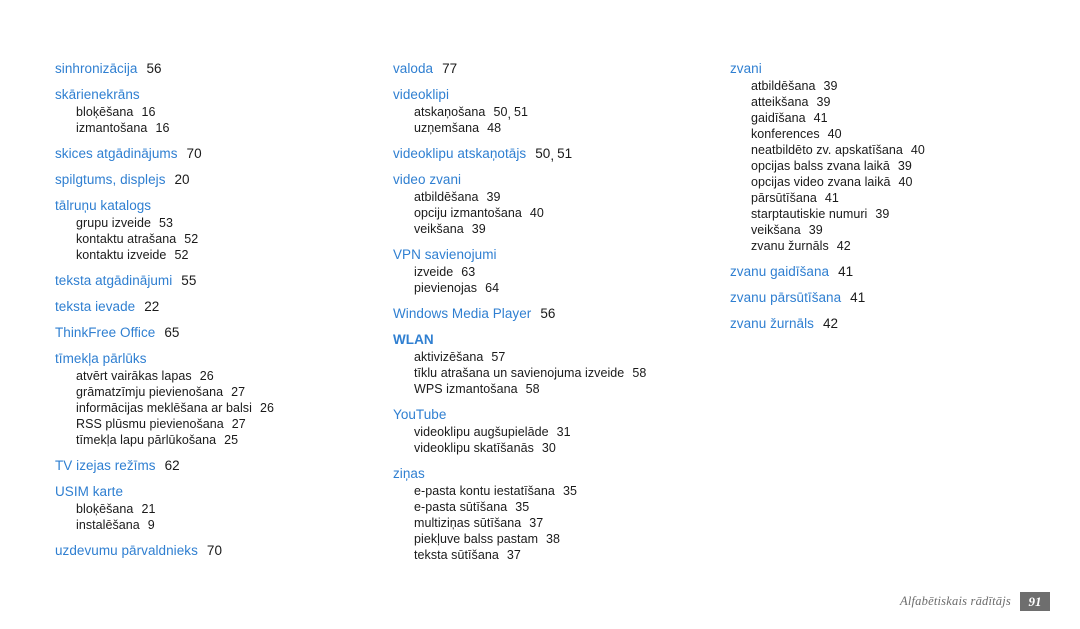 Image resolution: width=1080 pixels, height=629 pixels. Describe the element at coordinates (468, 523) in the screenshot. I see `index-subentry-label: multiziņas sūtīšana` at that location.